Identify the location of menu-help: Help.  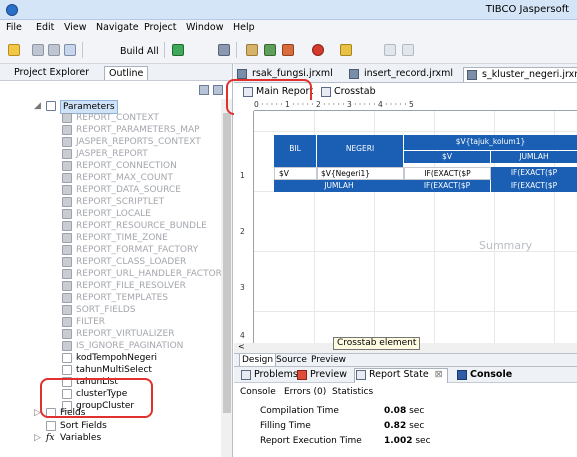
(244, 27).